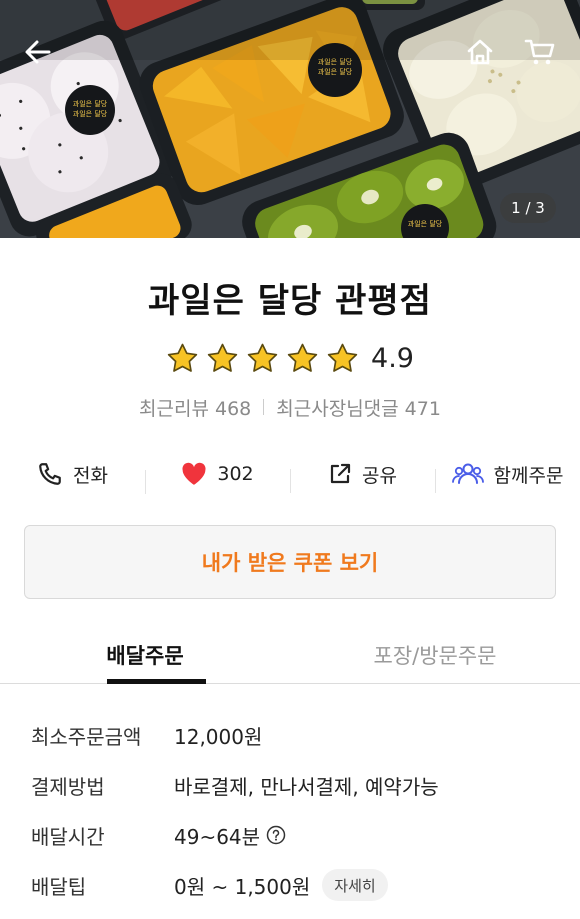  I want to click on heart-icon, so click(194, 473).